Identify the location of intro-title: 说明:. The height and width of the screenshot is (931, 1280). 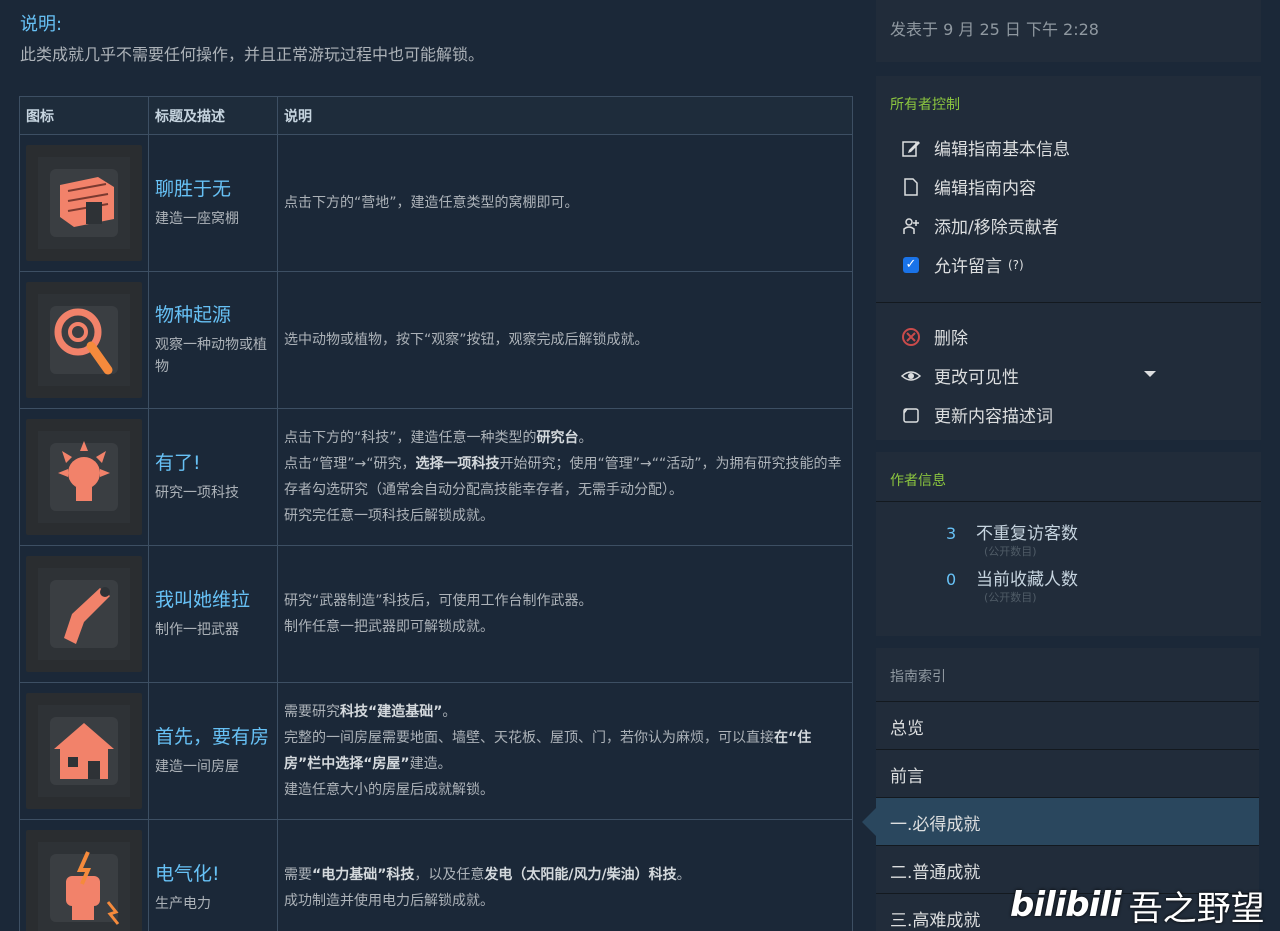
(41, 24).